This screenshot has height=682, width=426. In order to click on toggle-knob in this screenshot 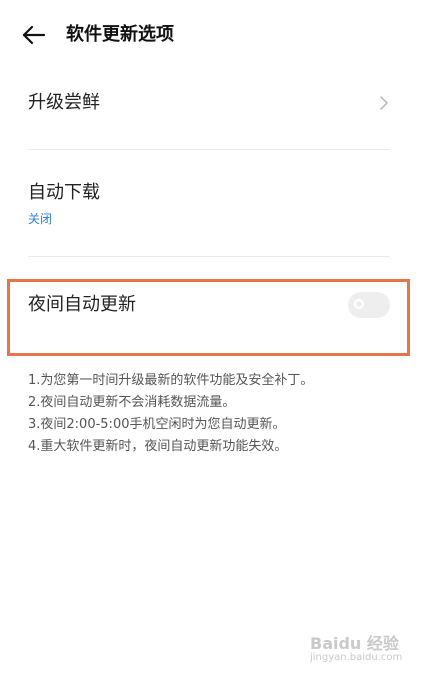, I will do `click(359, 304)`.